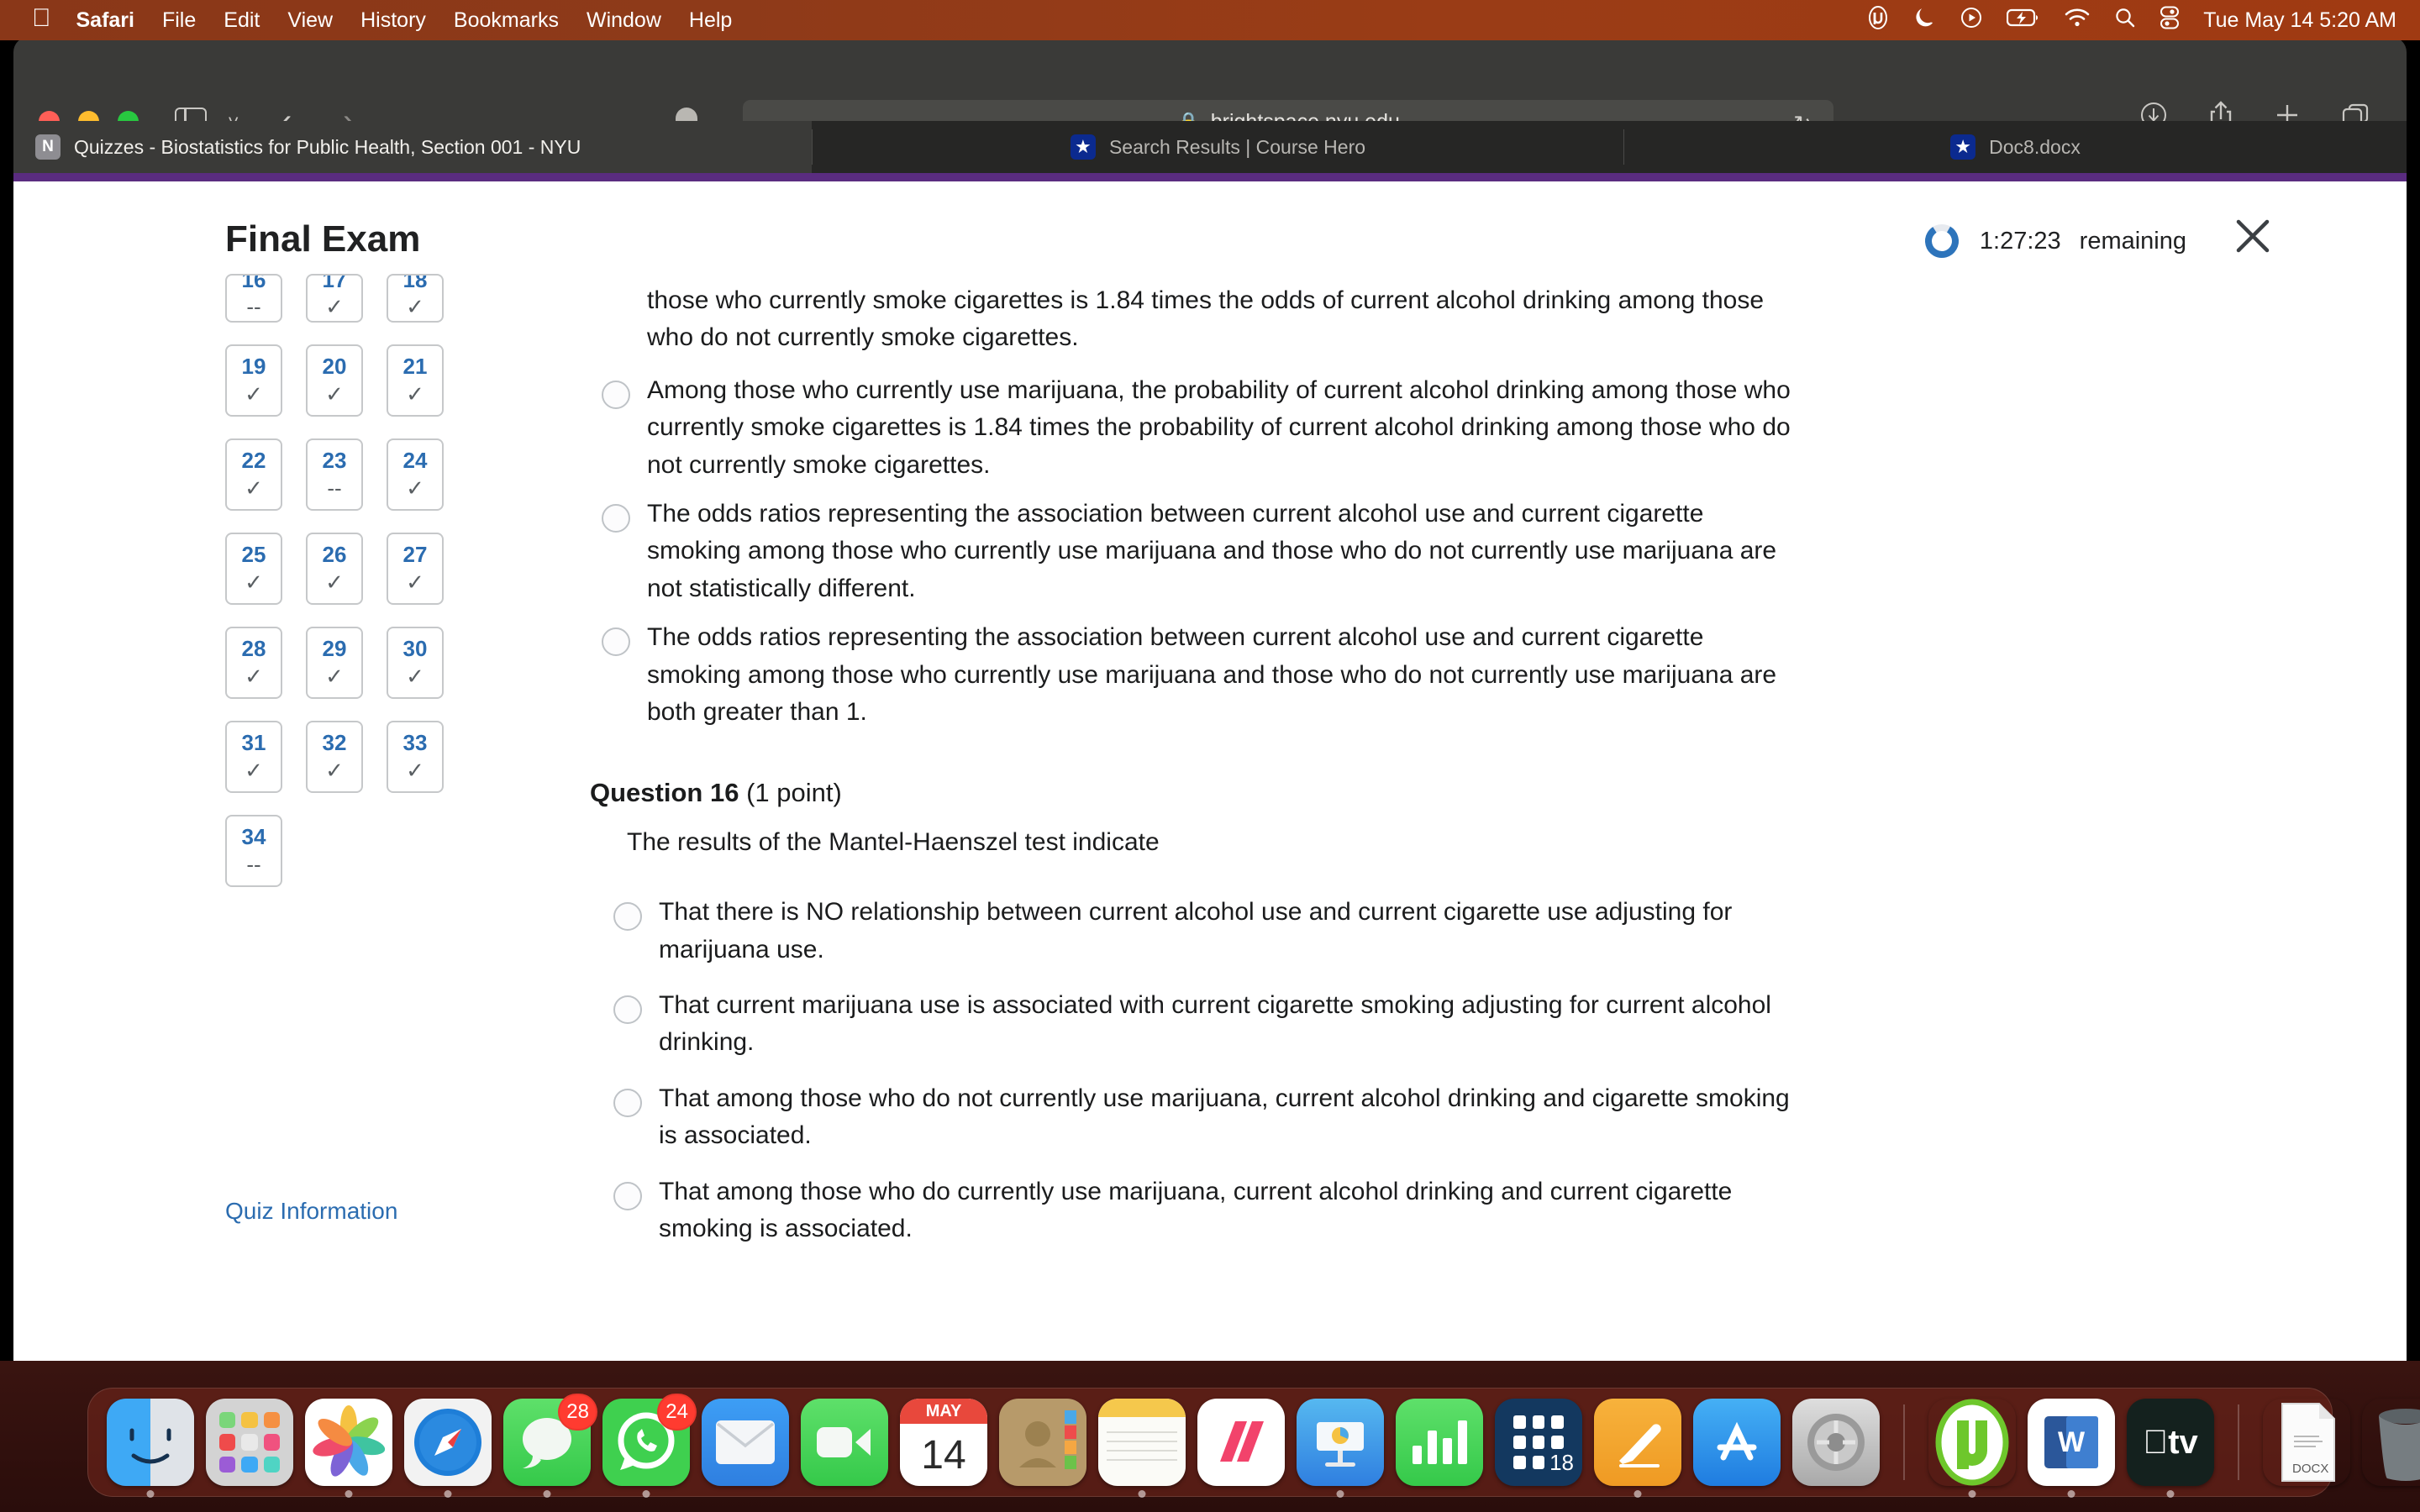 The height and width of the screenshot is (1512, 2420). Describe the element at coordinates (1925, 20) in the screenshot. I see `do-not-disturb-moon-icon` at that location.